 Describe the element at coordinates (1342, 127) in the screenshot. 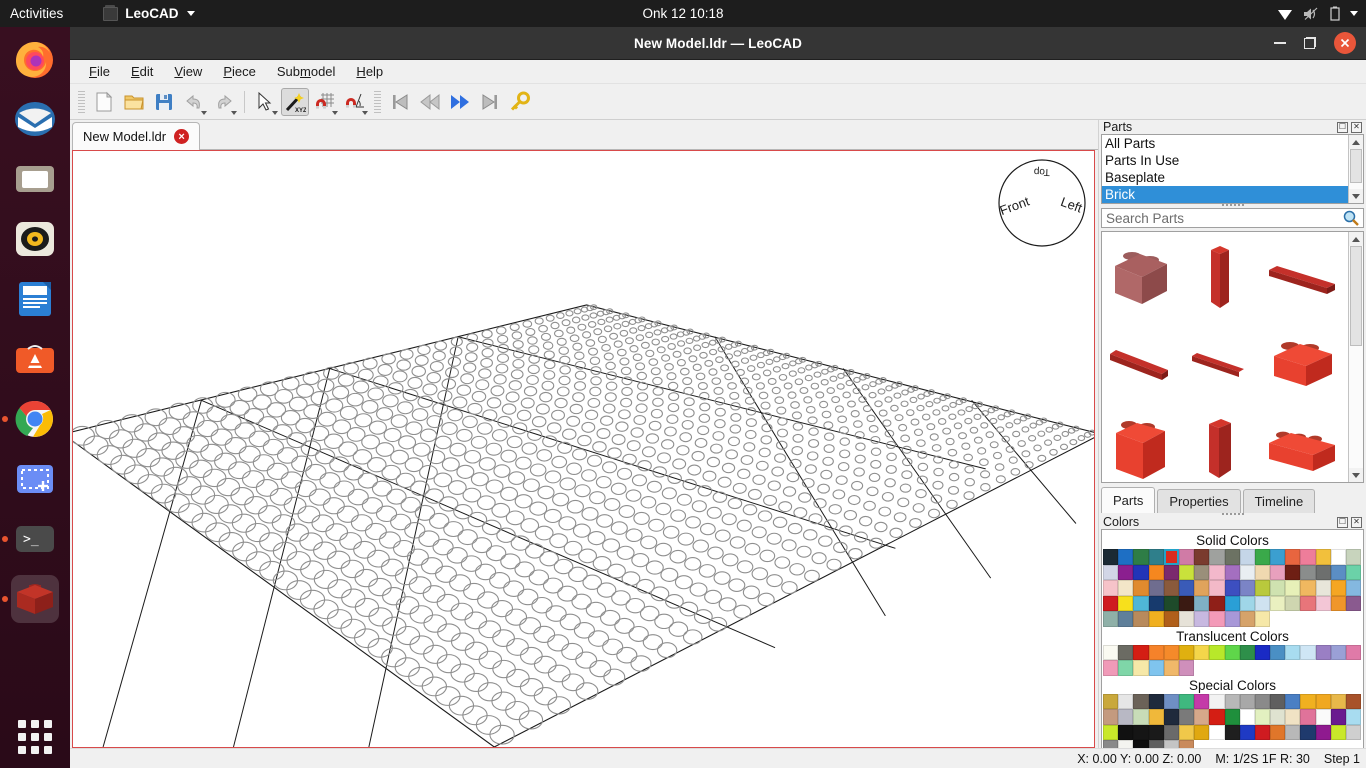

I see `float-panel-icon: ☐` at that location.